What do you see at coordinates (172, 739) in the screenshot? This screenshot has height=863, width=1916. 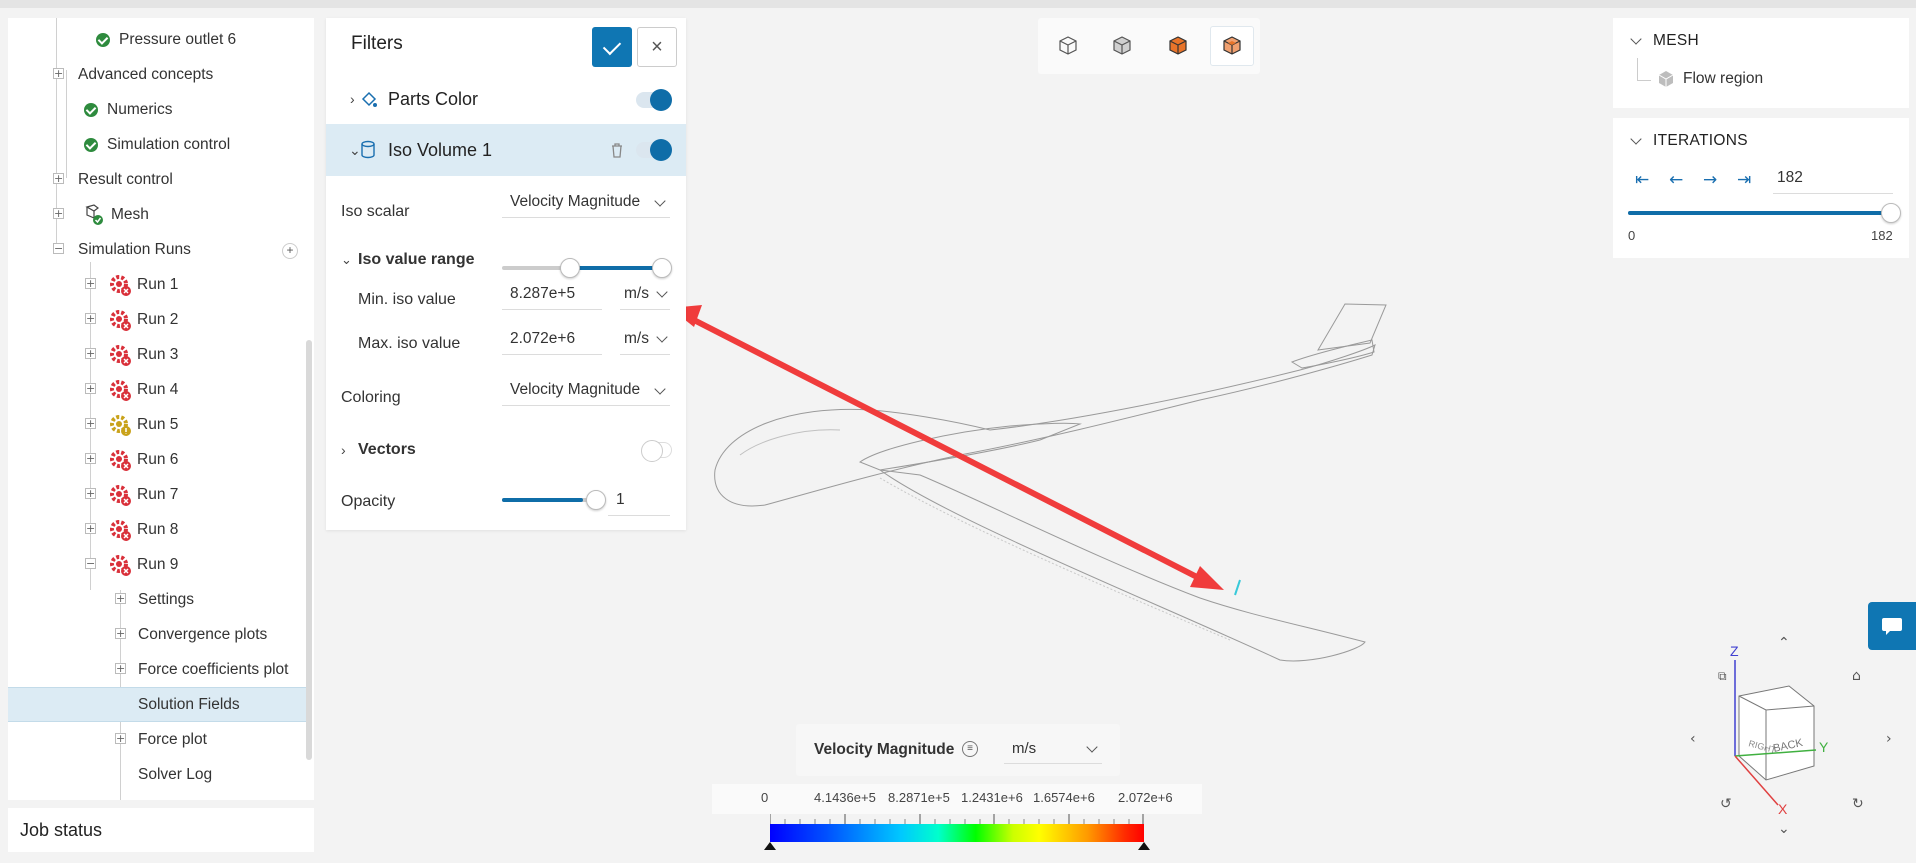 I see `tree-item-force-plot: Force plot` at bounding box center [172, 739].